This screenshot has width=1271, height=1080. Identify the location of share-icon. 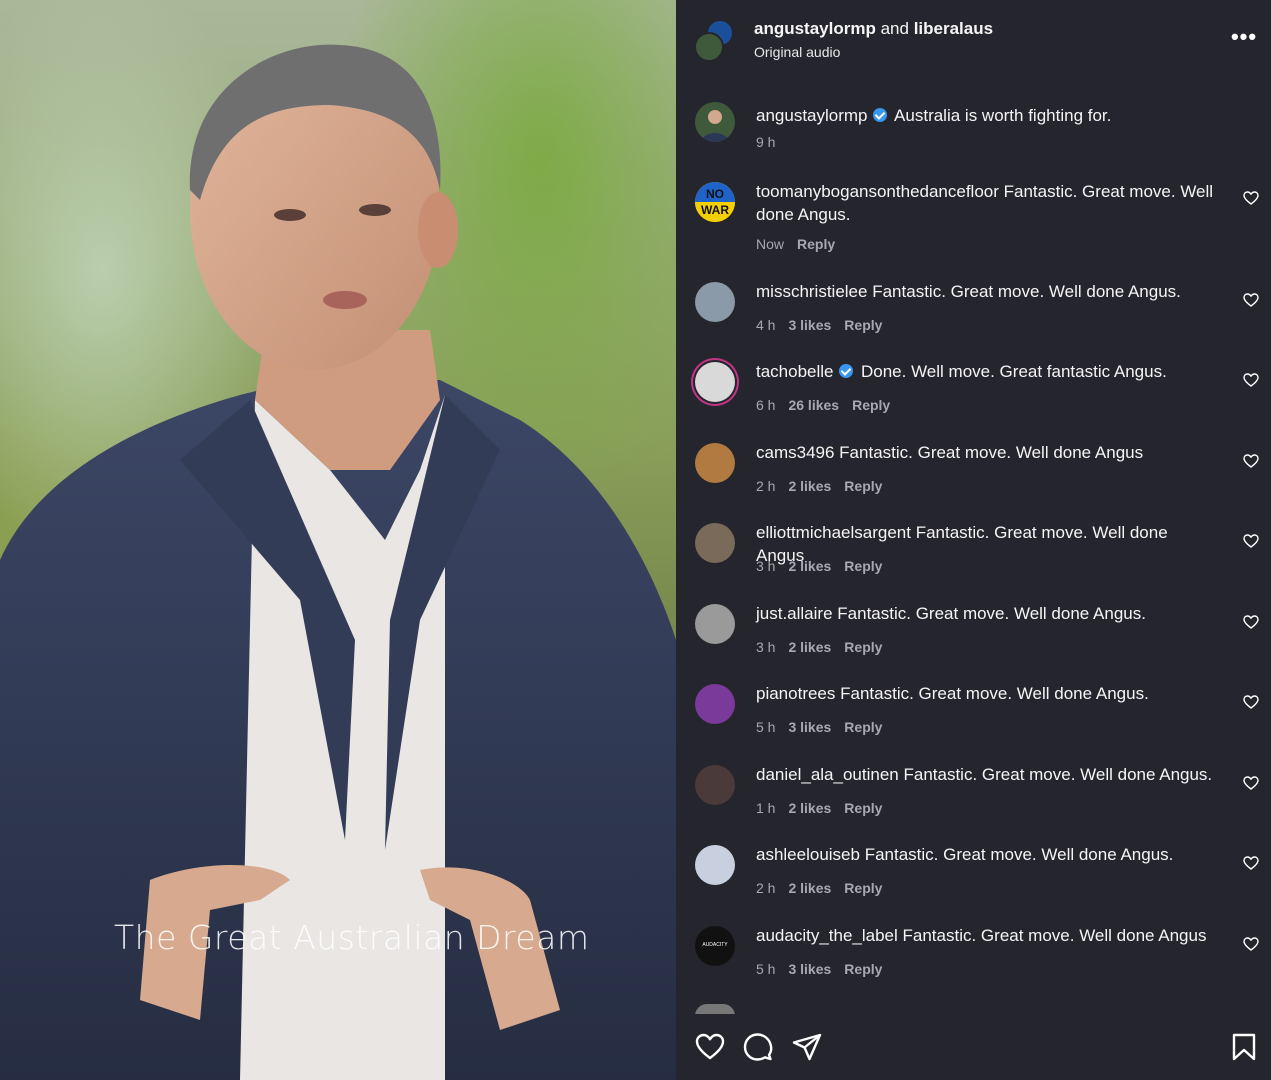
(807, 1047).